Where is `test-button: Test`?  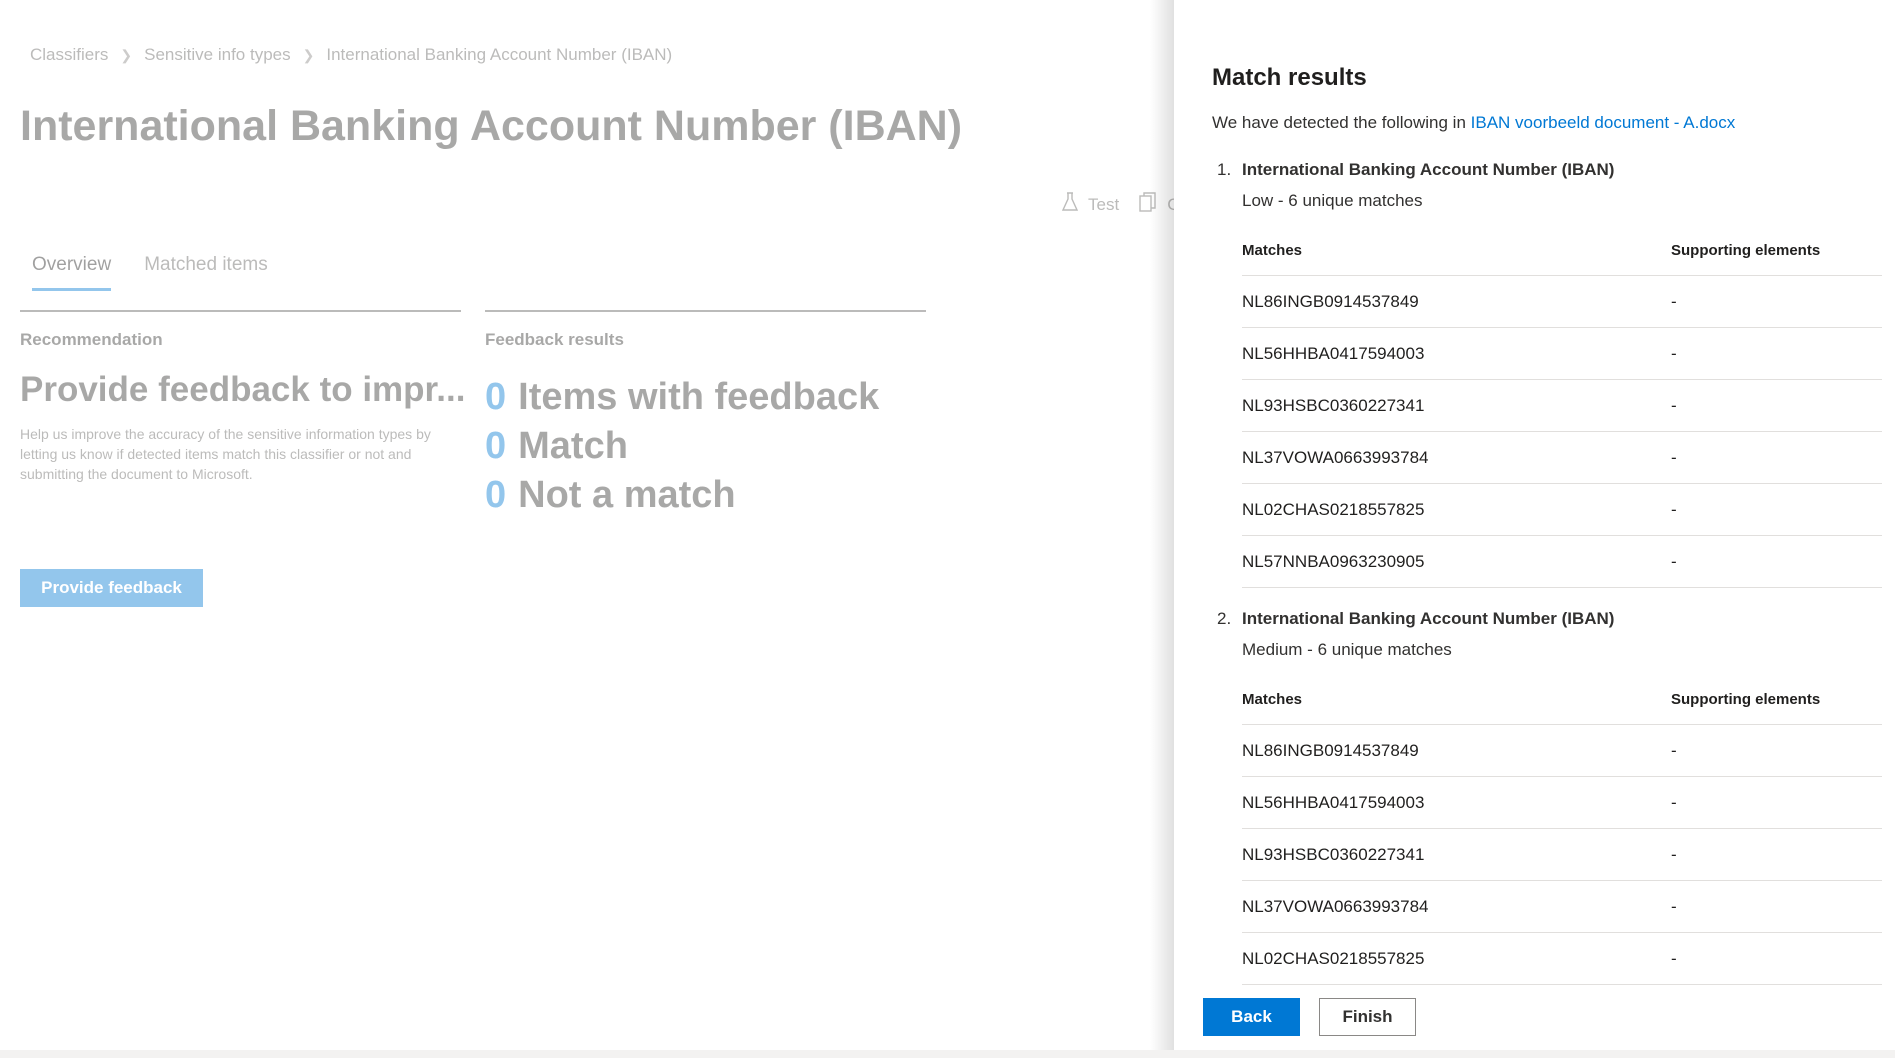 test-button: Test is located at coordinates (1090, 204).